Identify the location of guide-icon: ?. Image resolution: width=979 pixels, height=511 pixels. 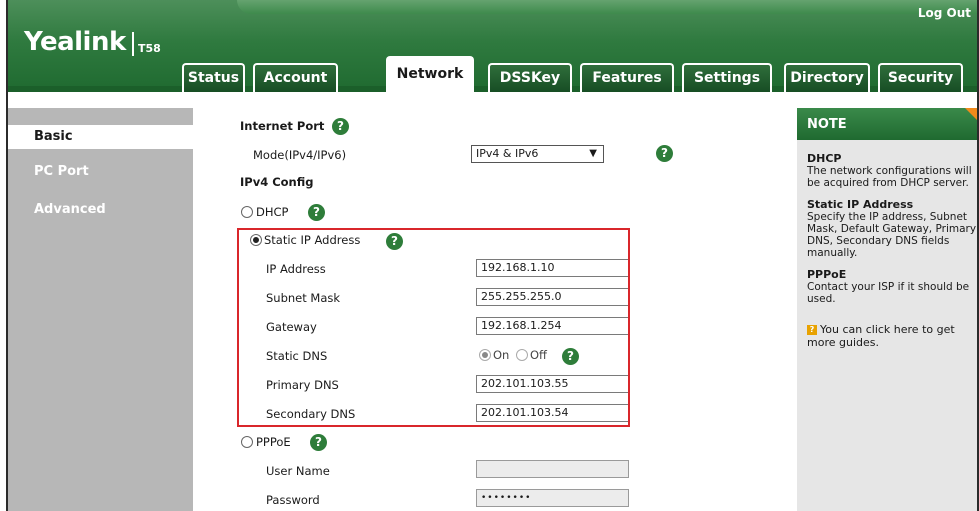
(812, 330).